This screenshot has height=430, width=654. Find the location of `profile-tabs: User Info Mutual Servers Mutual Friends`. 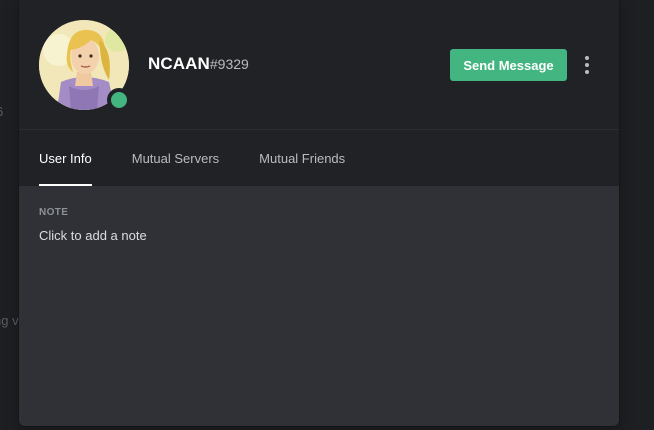

profile-tabs: User Info Mutual Servers Mutual Friends is located at coordinates (192, 158).